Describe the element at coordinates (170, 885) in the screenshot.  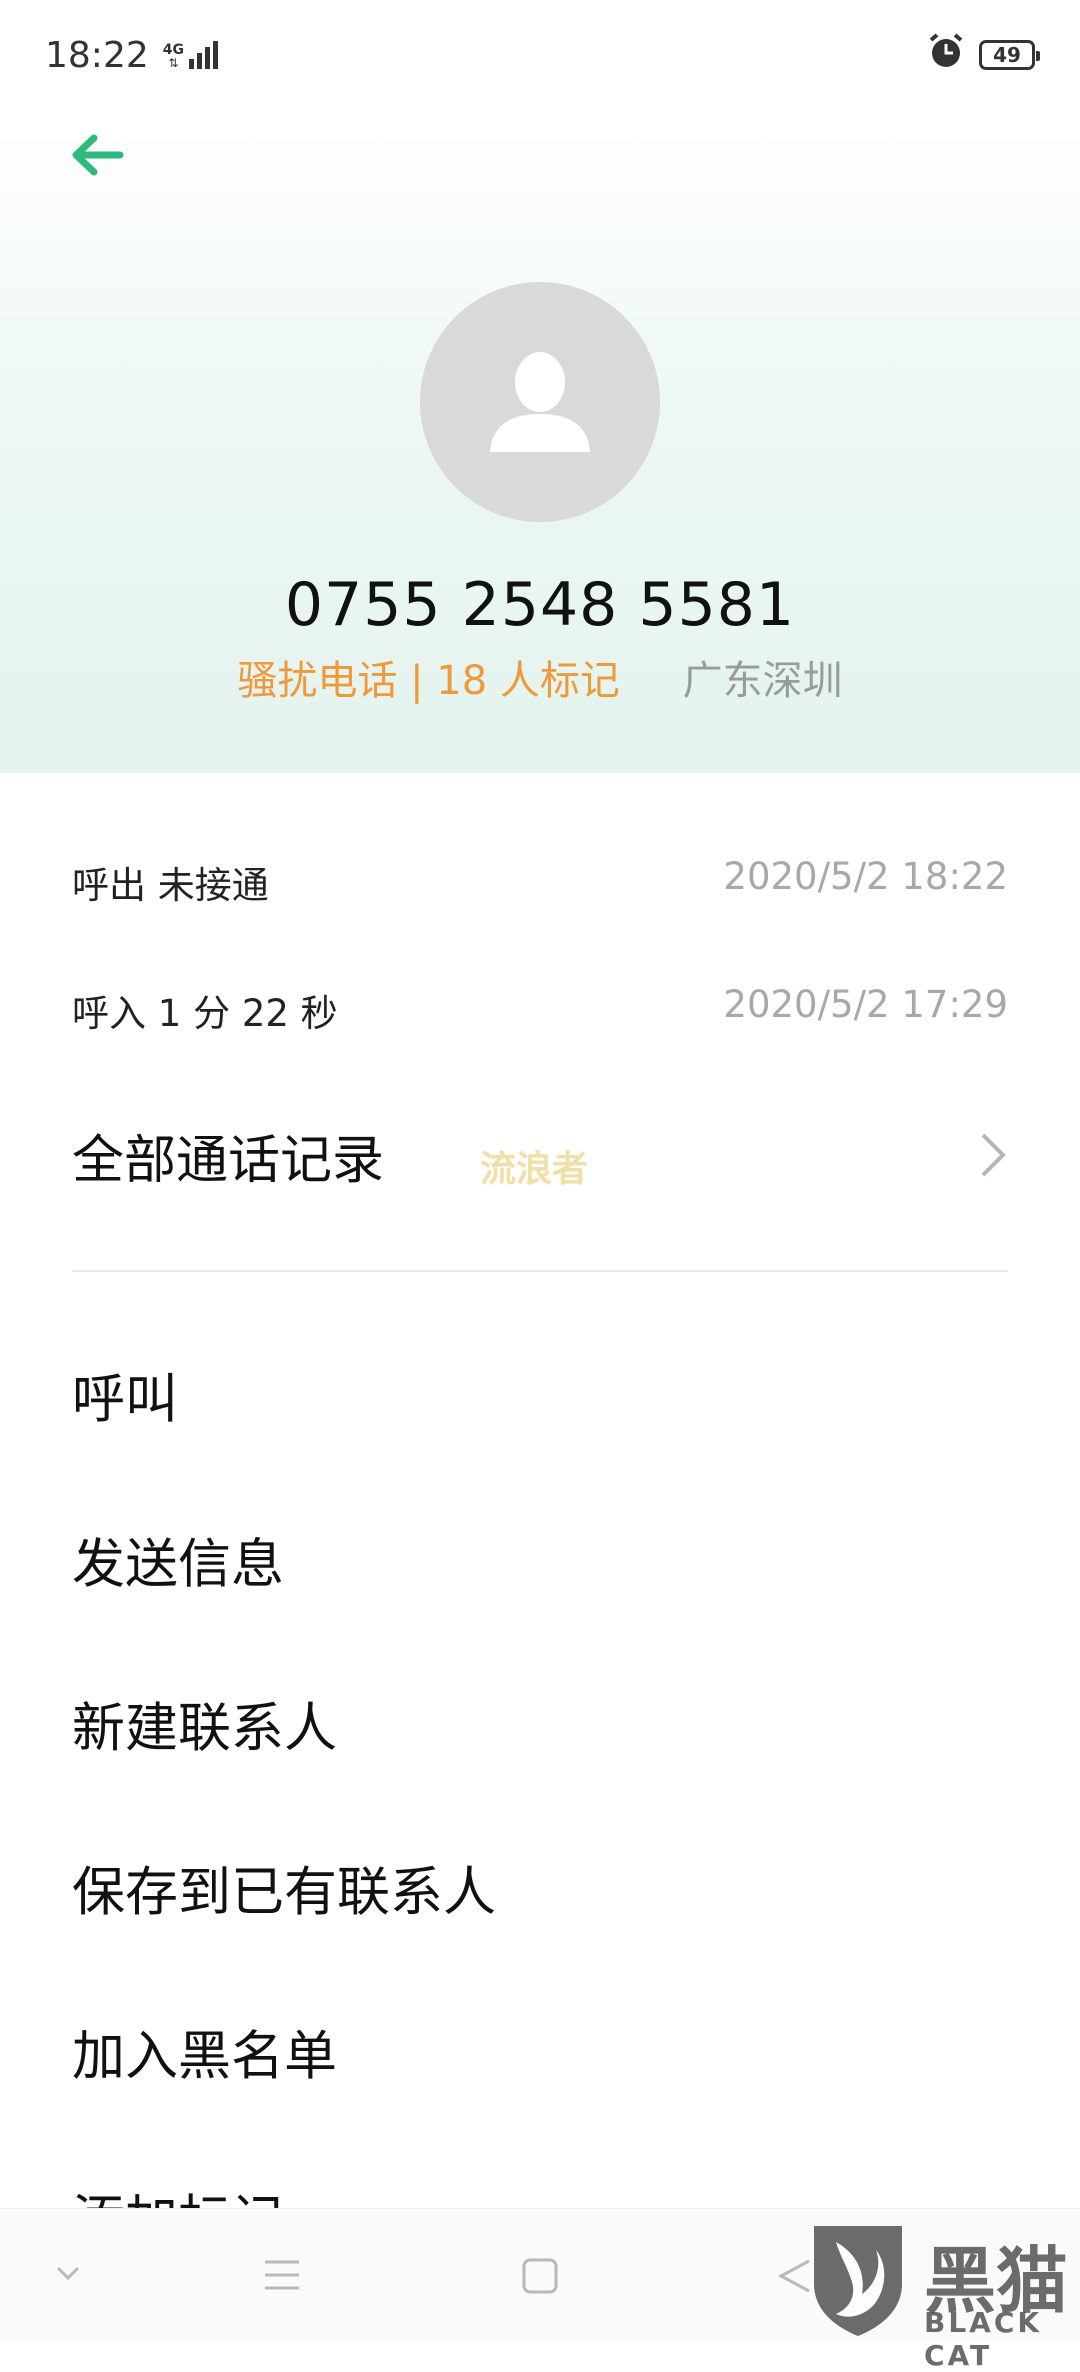
I see `call-record-label: 呼出 未接通` at that location.